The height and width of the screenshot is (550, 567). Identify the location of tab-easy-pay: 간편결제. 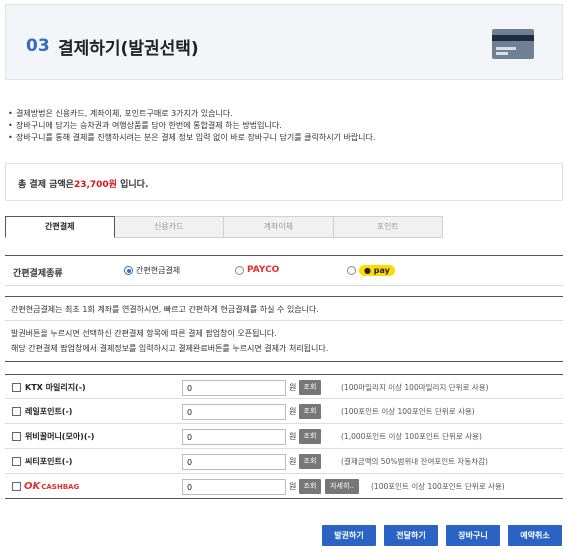
(60, 227).